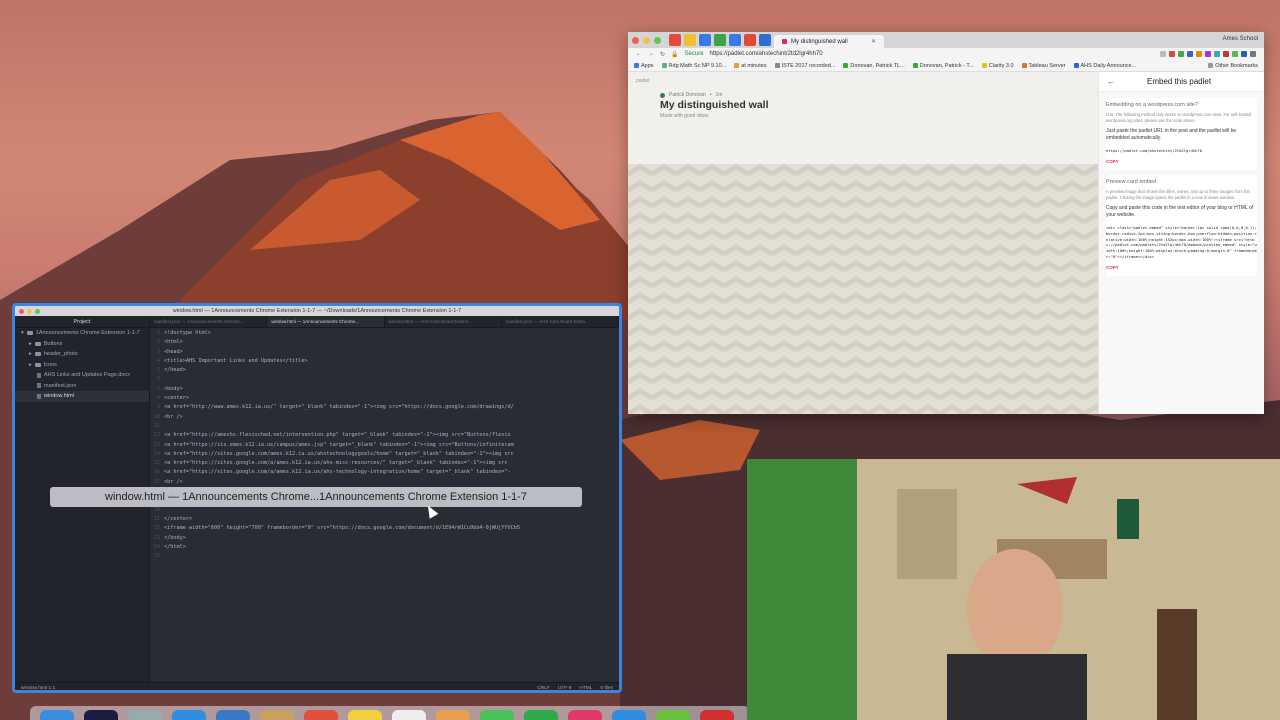 Image resolution: width=1280 pixels, height=720 pixels. What do you see at coordinates (453, 715) in the screenshot?
I see `photos-icon` at bounding box center [453, 715].